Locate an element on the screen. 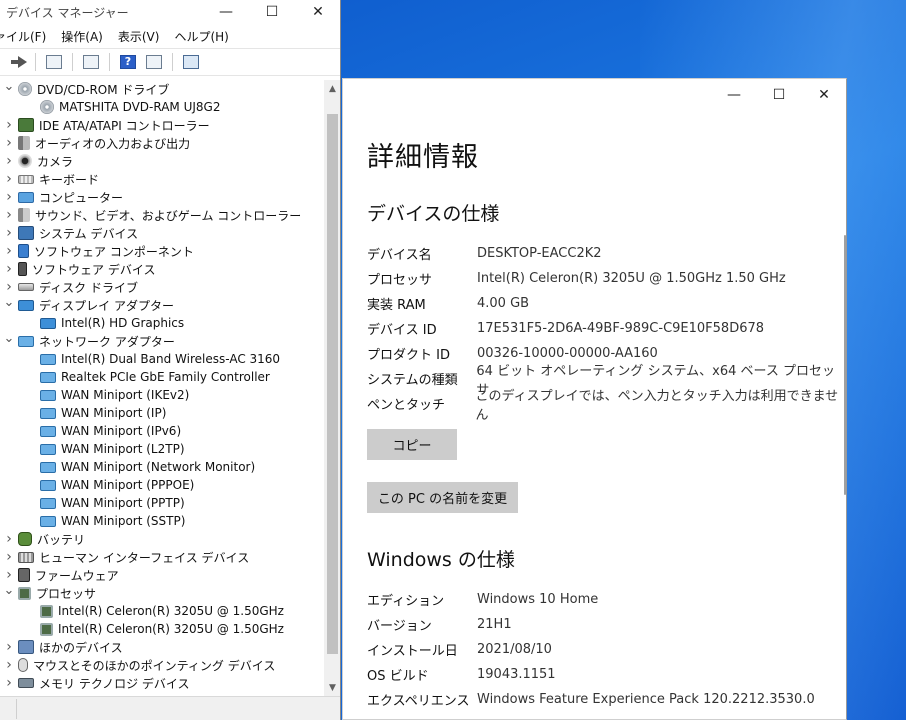 This screenshot has height=720, width=906. tree-category: › ほかのデバイス is located at coordinates (162, 647).